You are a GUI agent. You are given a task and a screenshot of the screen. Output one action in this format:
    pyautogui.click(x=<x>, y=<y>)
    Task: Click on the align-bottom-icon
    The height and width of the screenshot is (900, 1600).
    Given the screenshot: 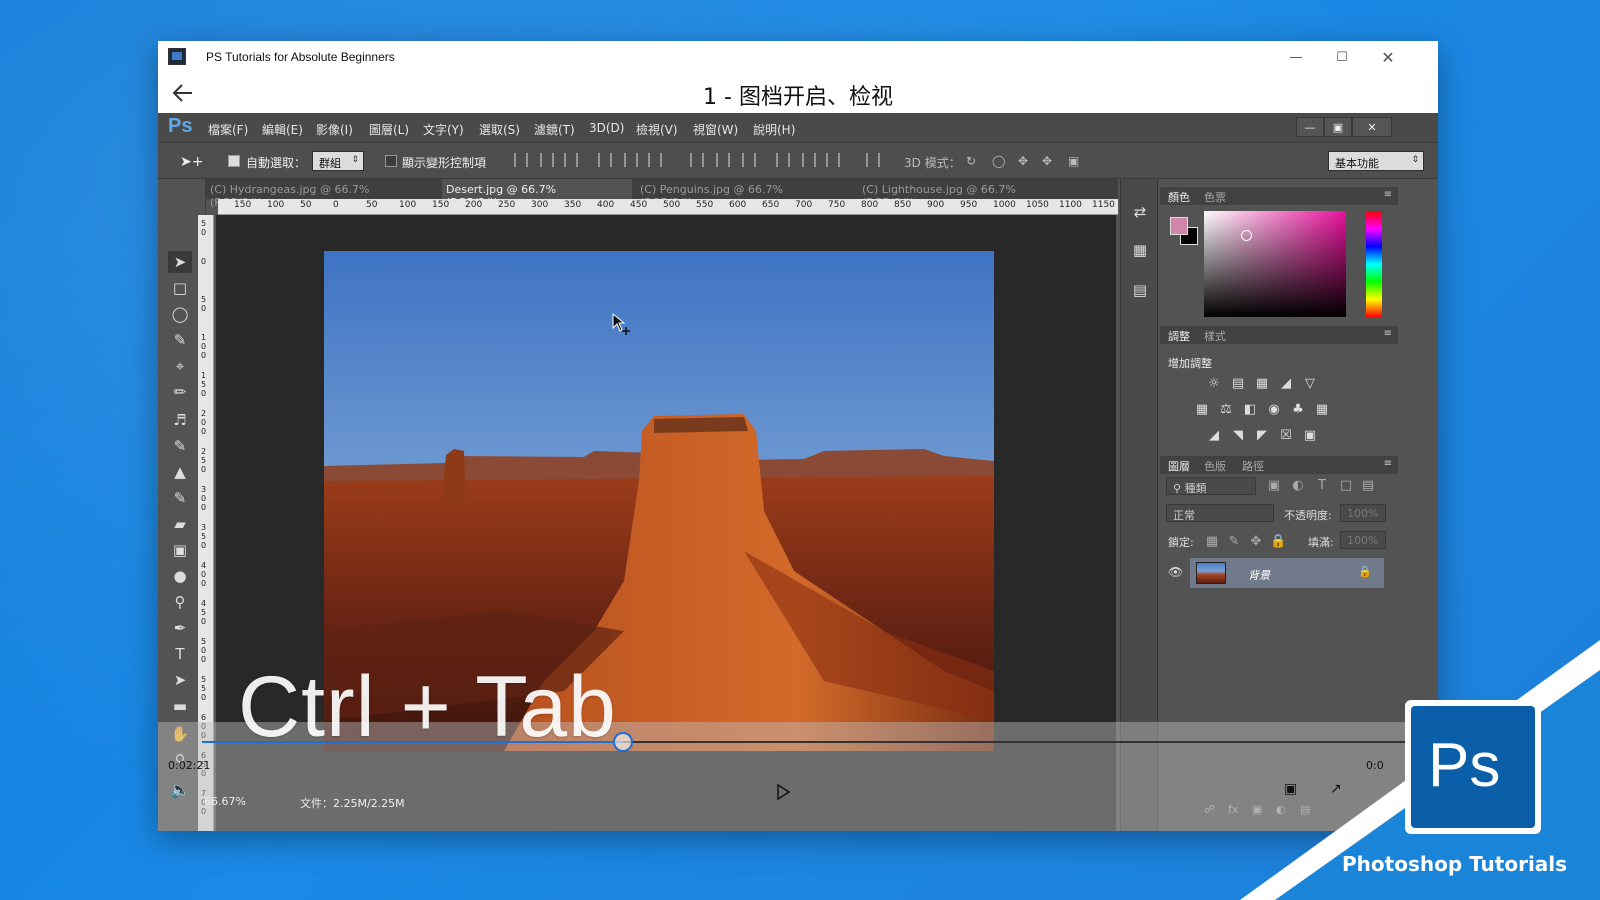 What is the action you would take?
    pyautogui.click(x=571, y=160)
    